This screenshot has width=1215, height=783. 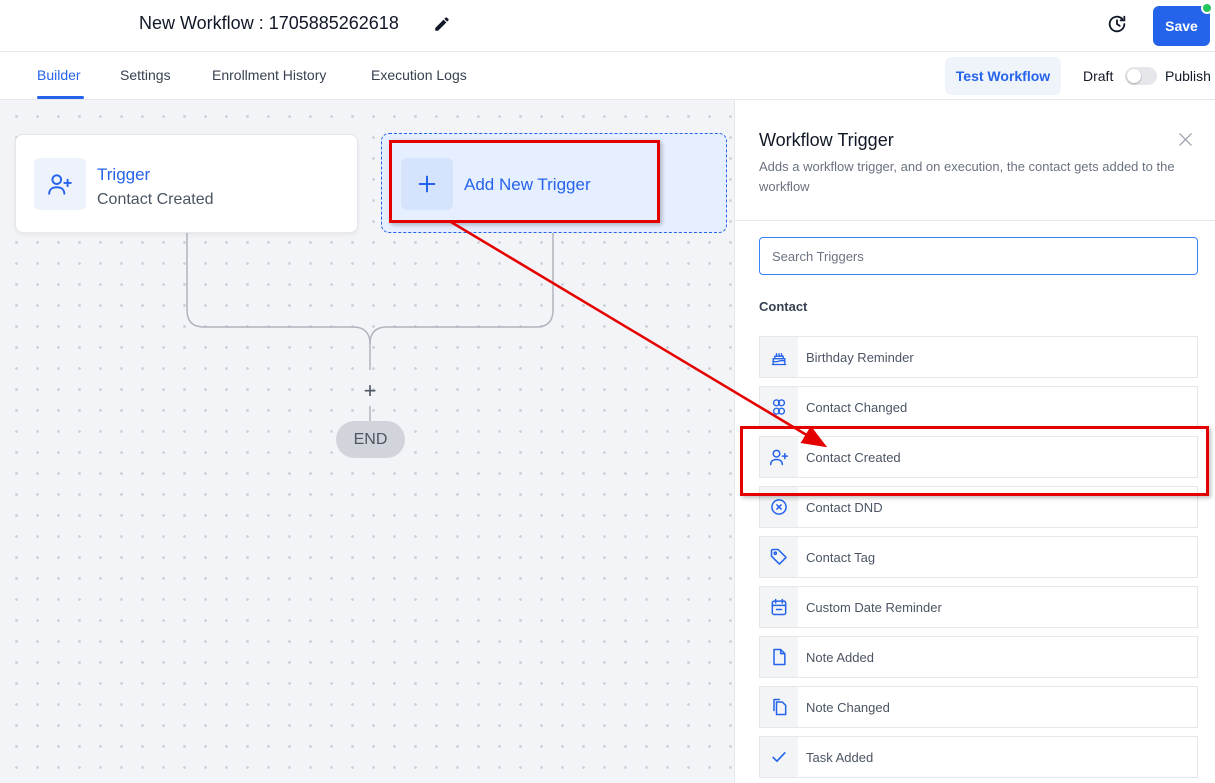 I want to click on trigger-item-label: Contact Changed, so click(x=857, y=407).